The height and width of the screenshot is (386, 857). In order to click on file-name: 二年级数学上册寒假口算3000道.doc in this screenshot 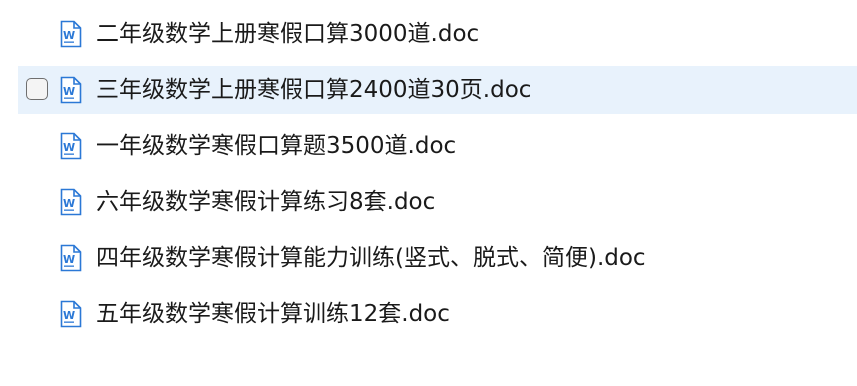, I will do `click(287, 34)`.